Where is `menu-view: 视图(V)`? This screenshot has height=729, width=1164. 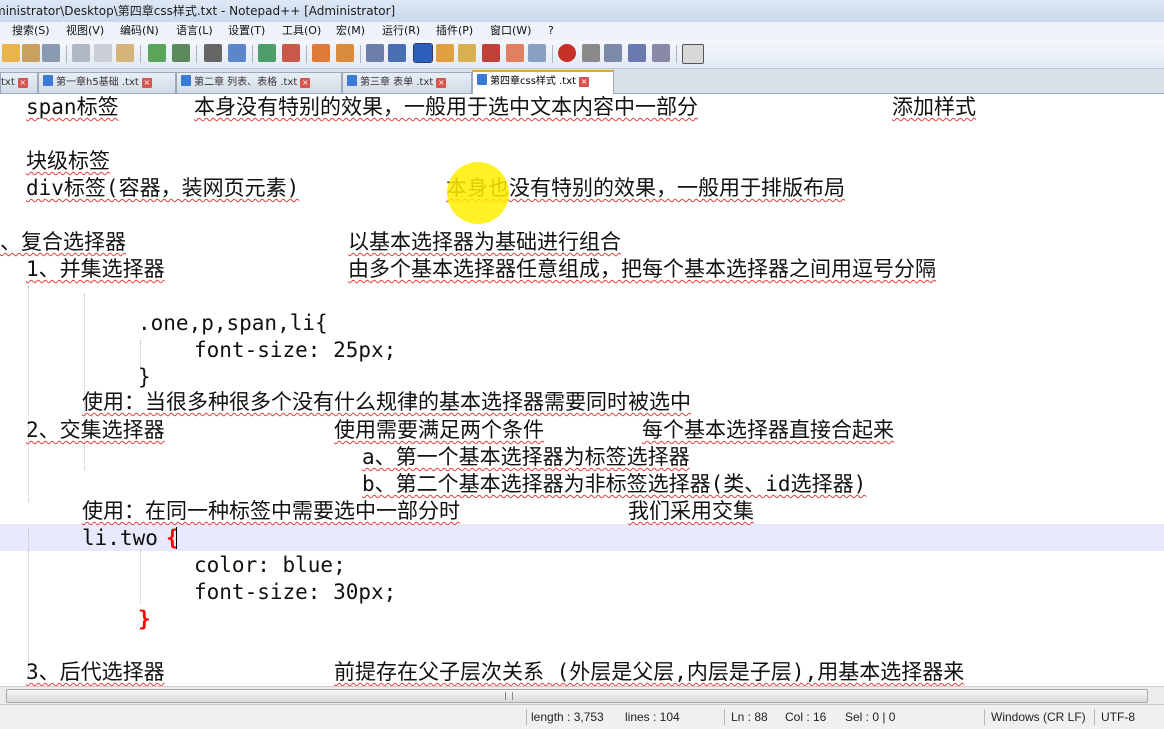
menu-view: 视图(V) is located at coordinates (85, 31).